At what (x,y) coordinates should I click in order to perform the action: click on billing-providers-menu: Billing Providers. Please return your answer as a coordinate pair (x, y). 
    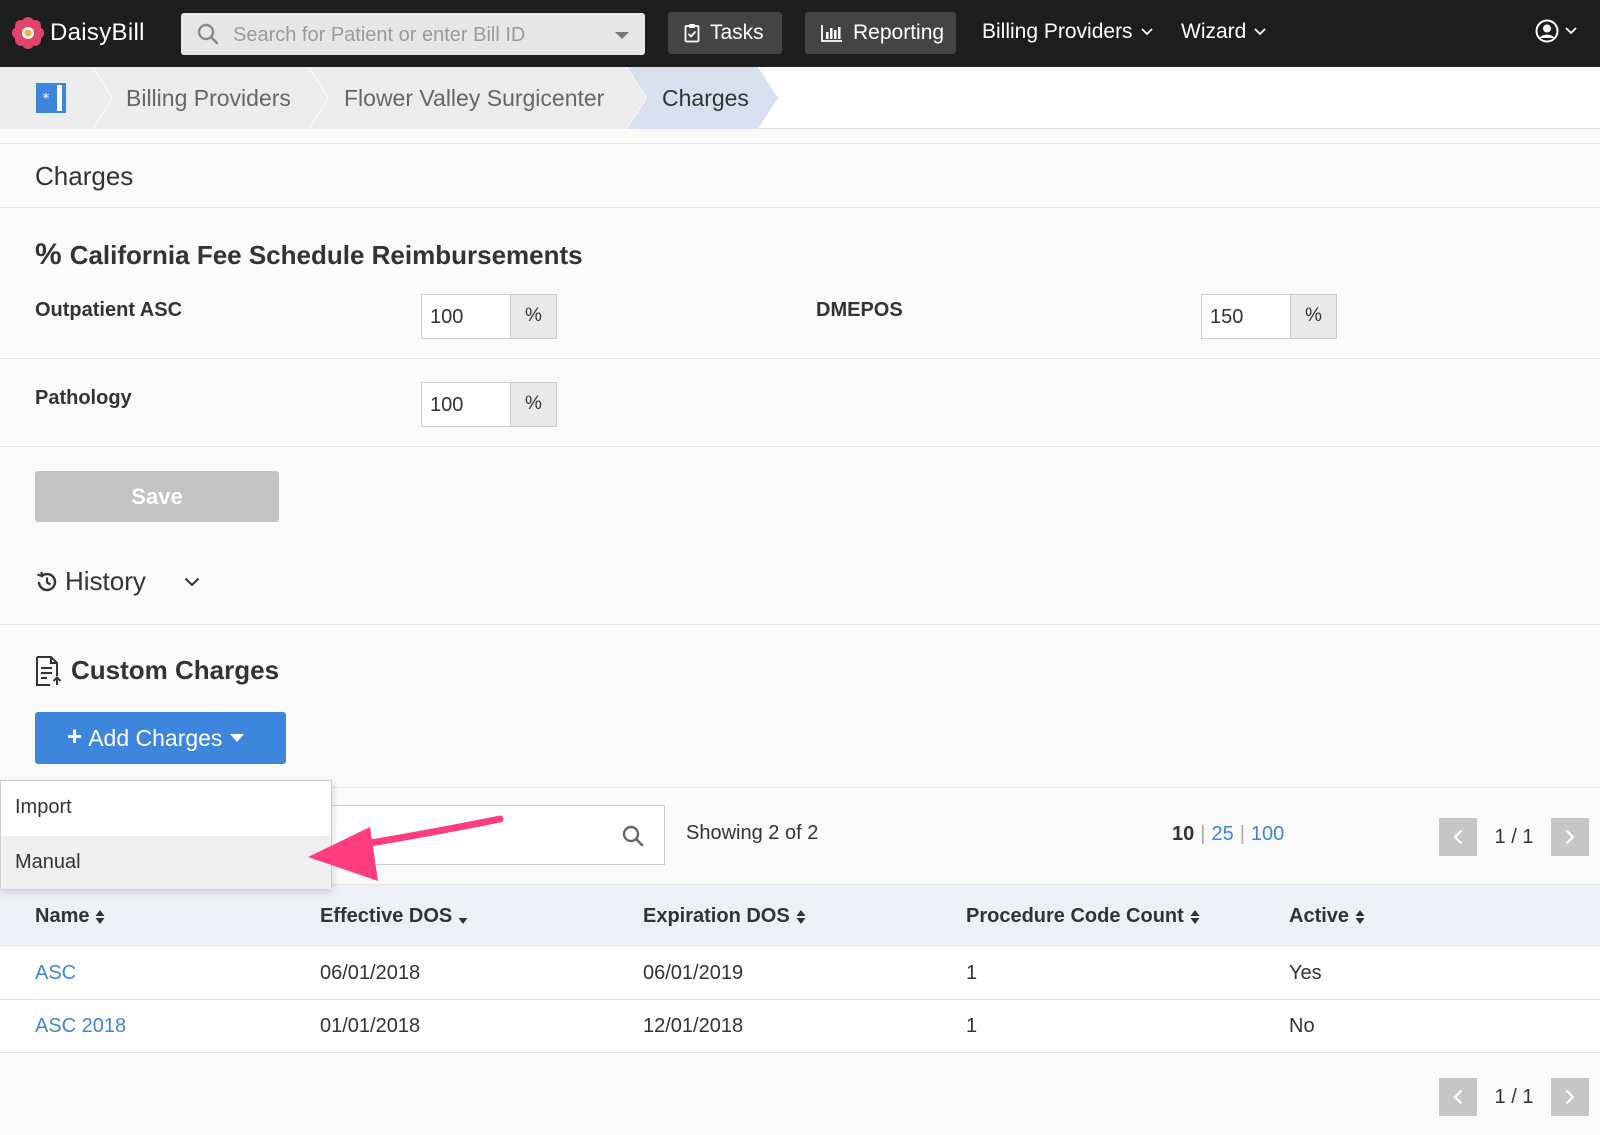
    Looking at the image, I should click on (1067, 32).